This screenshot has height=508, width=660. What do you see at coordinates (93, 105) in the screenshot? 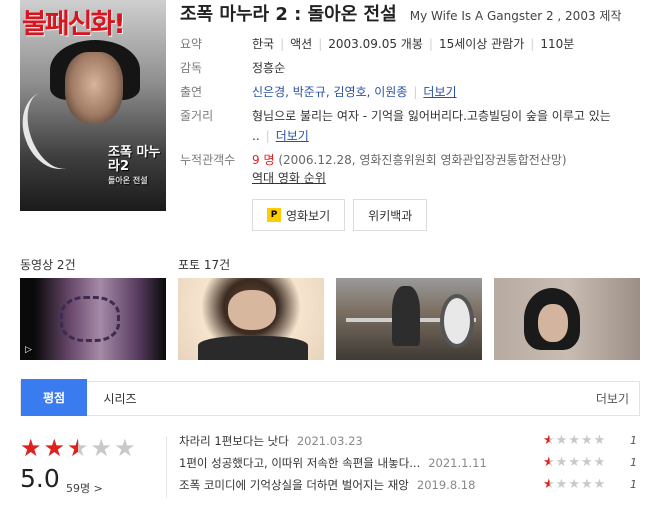
I see `movie-poster: 불패신화! 조폭 마누라2 돌아온 전설` at bounding box center [93, 105].